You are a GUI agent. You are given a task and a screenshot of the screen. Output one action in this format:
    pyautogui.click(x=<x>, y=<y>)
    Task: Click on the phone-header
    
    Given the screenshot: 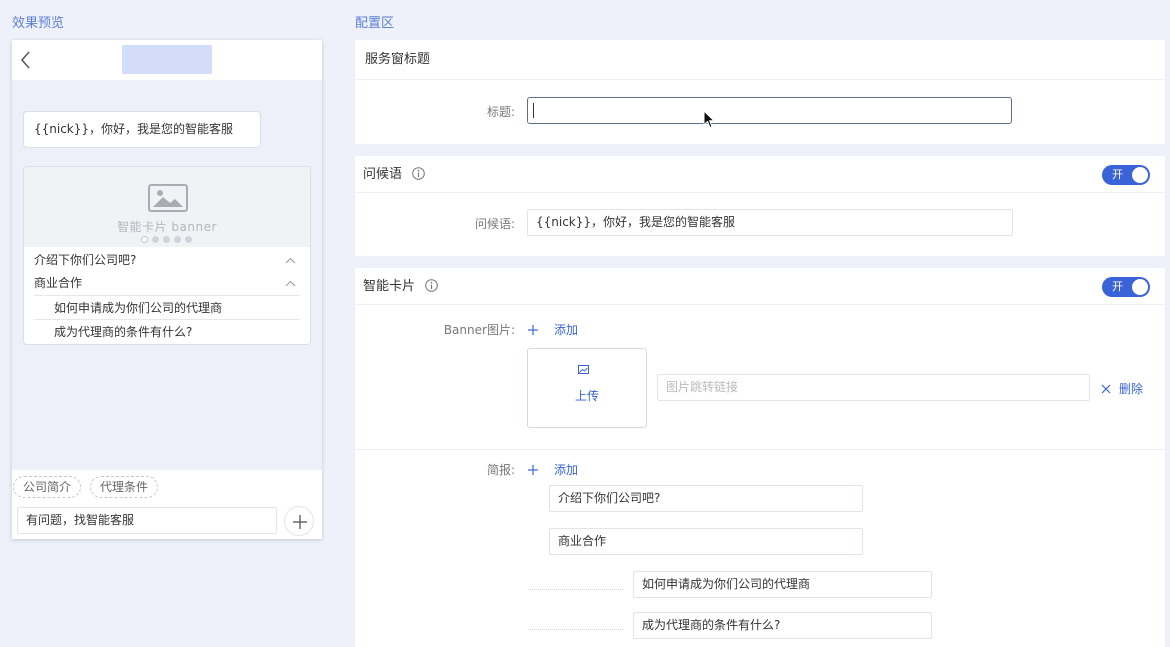 What is the action you would take?
    pyautogui.click(x=167, y=60)
    